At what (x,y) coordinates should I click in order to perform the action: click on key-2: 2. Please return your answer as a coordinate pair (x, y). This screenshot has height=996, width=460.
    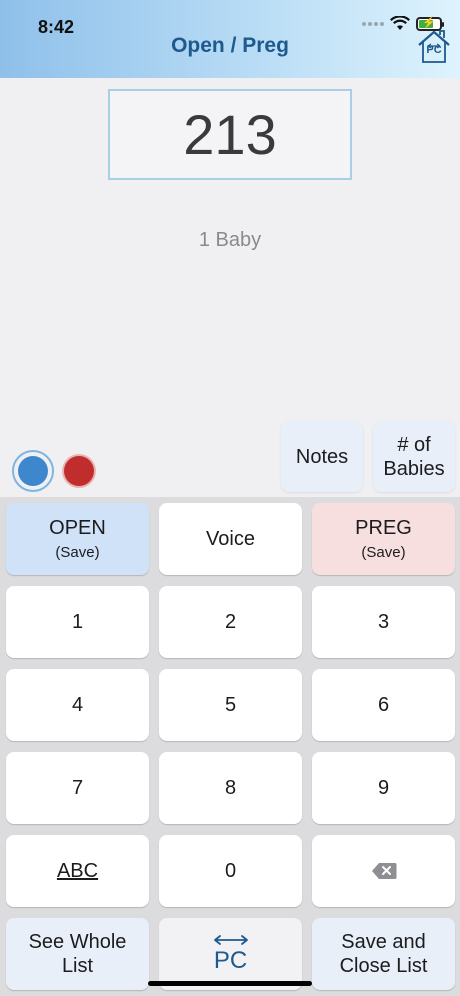
    Looking at the image, I should click on (230, 622).